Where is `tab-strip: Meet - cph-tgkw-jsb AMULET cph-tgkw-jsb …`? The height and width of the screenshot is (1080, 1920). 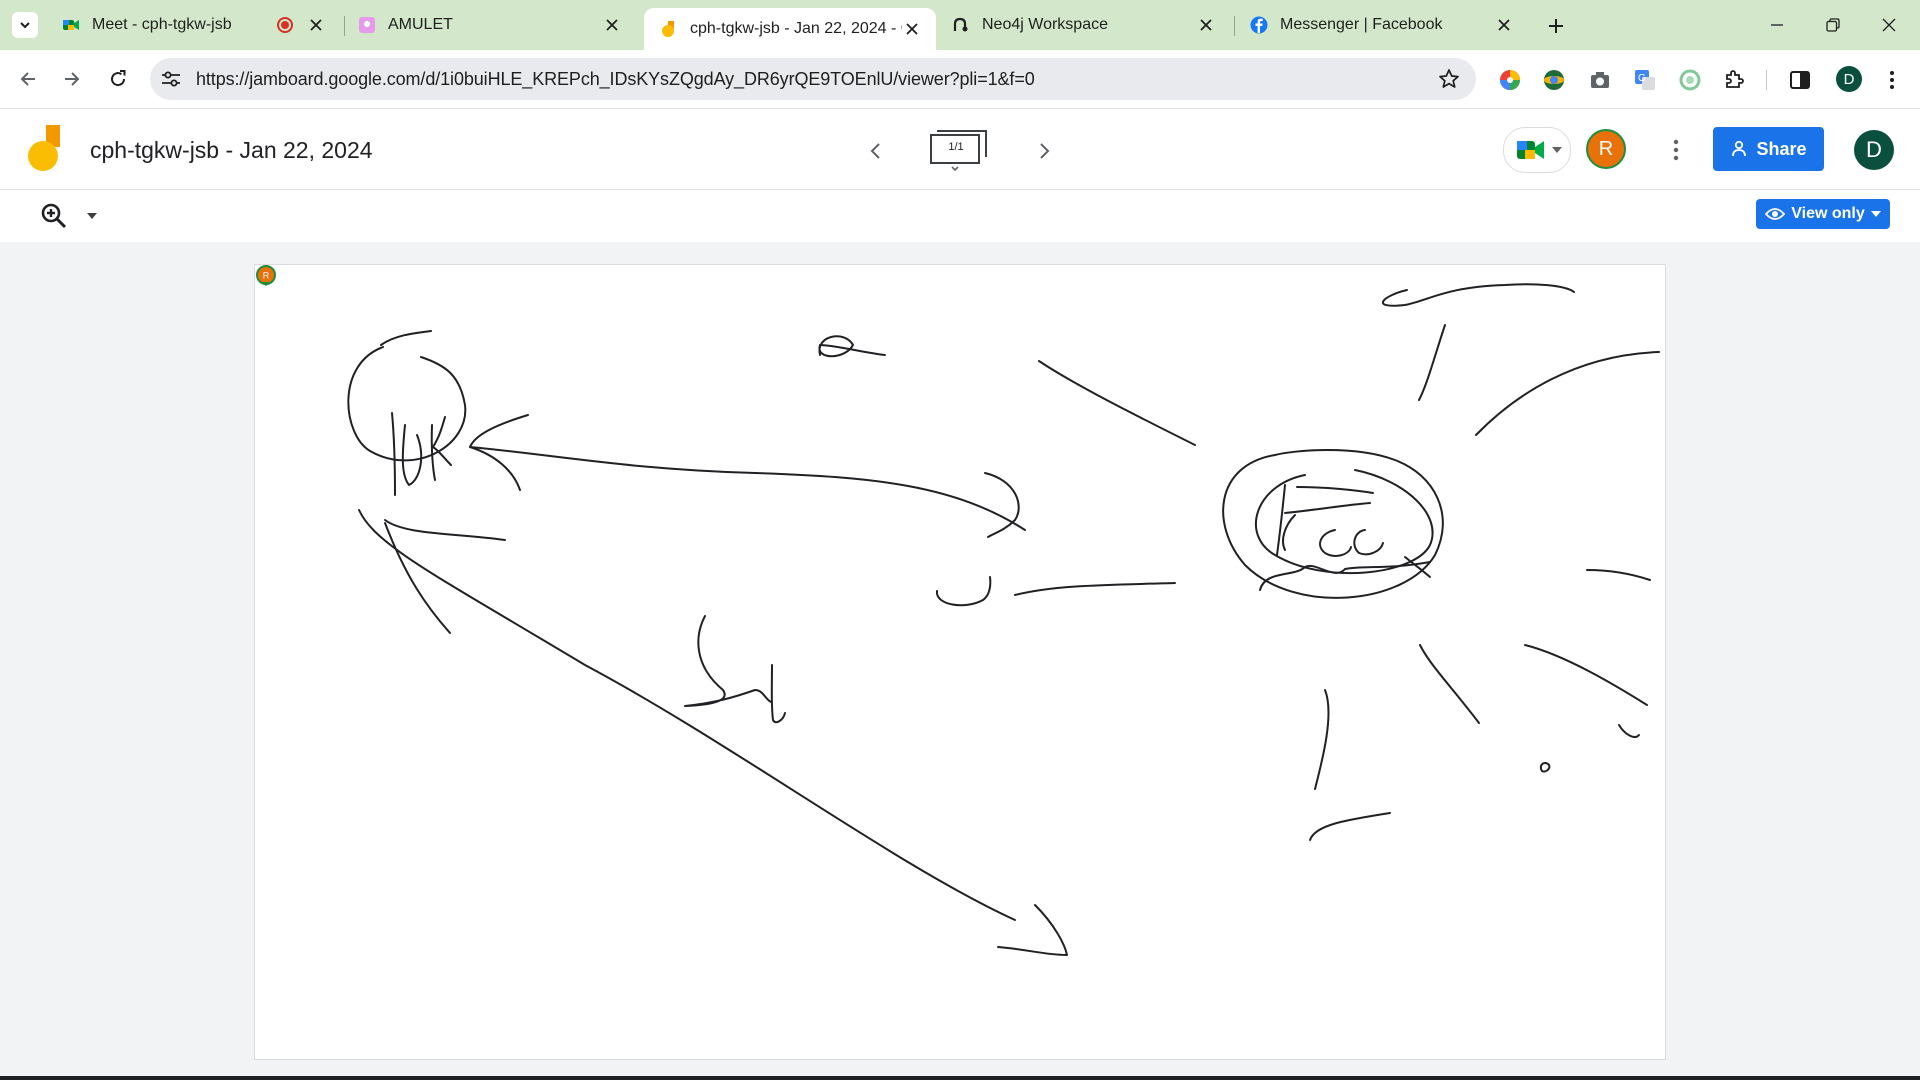
tab-strip: Meet - cph-tgkw-jsb AMULET cph-tgkw-jsb … is located at coordinates (960, 25).